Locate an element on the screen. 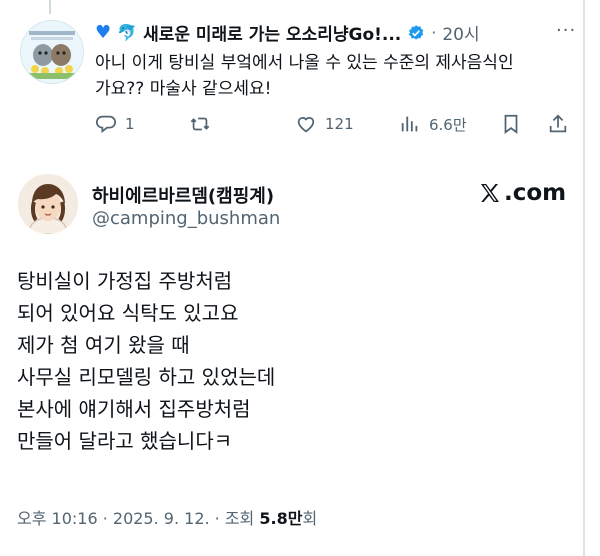  tweet-view-suffix: 회 is located at coordinates (310, 518).